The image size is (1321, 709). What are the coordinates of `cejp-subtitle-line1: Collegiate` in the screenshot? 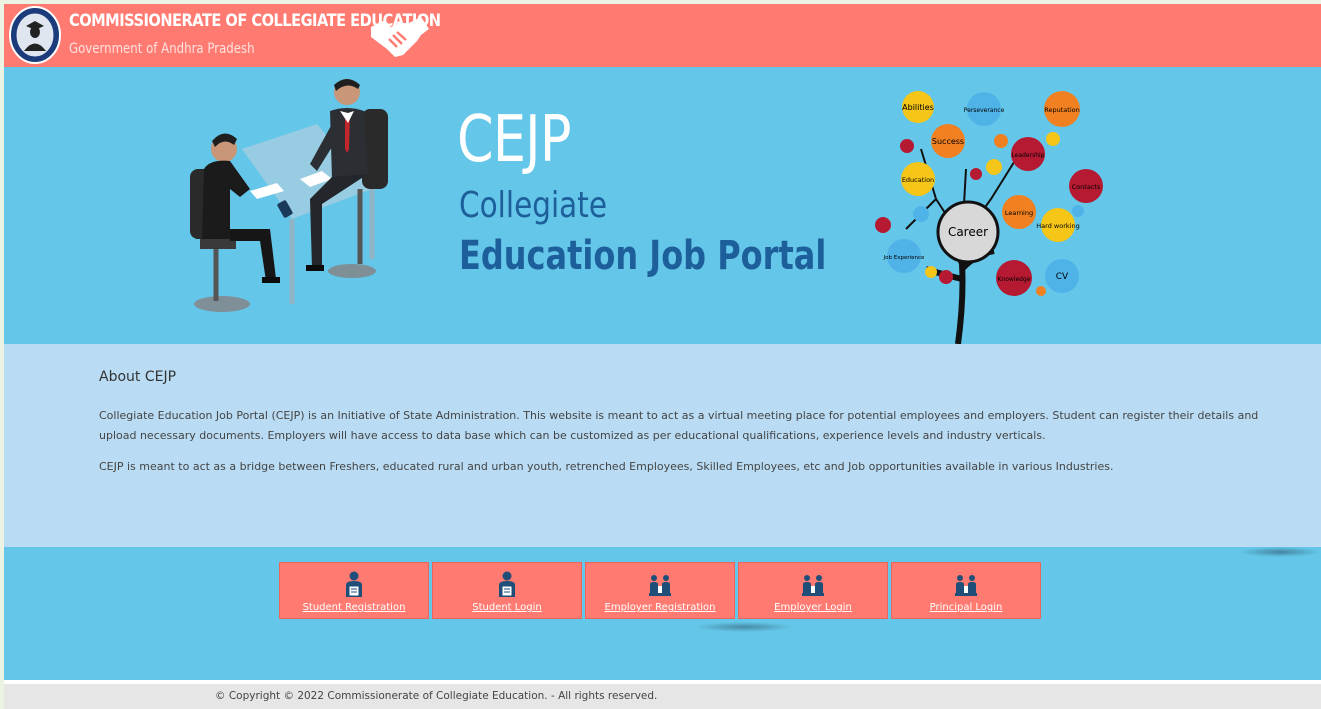 It's located at (533, 205).